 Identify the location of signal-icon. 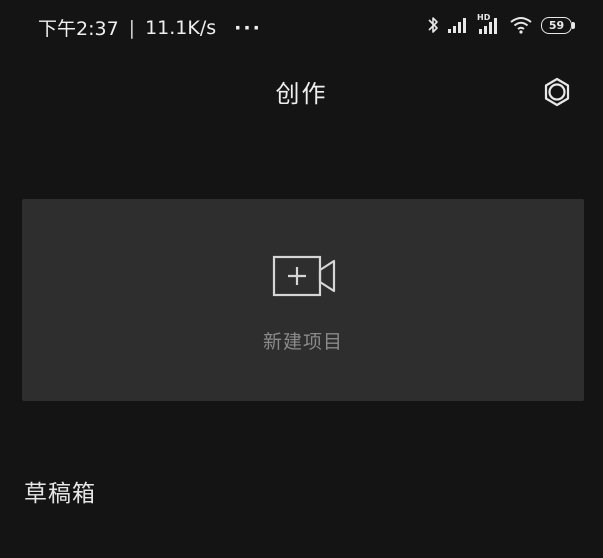
(458, 25).